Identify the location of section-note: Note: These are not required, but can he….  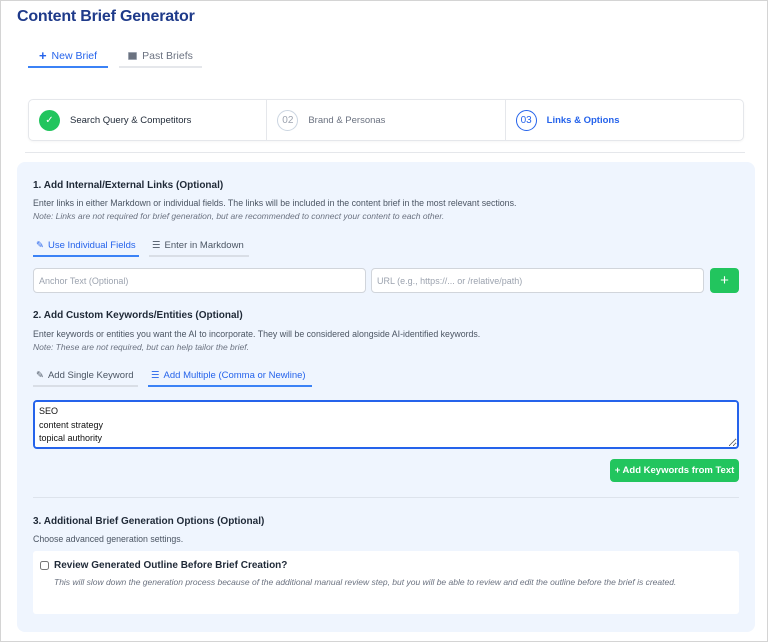
(141, 347).